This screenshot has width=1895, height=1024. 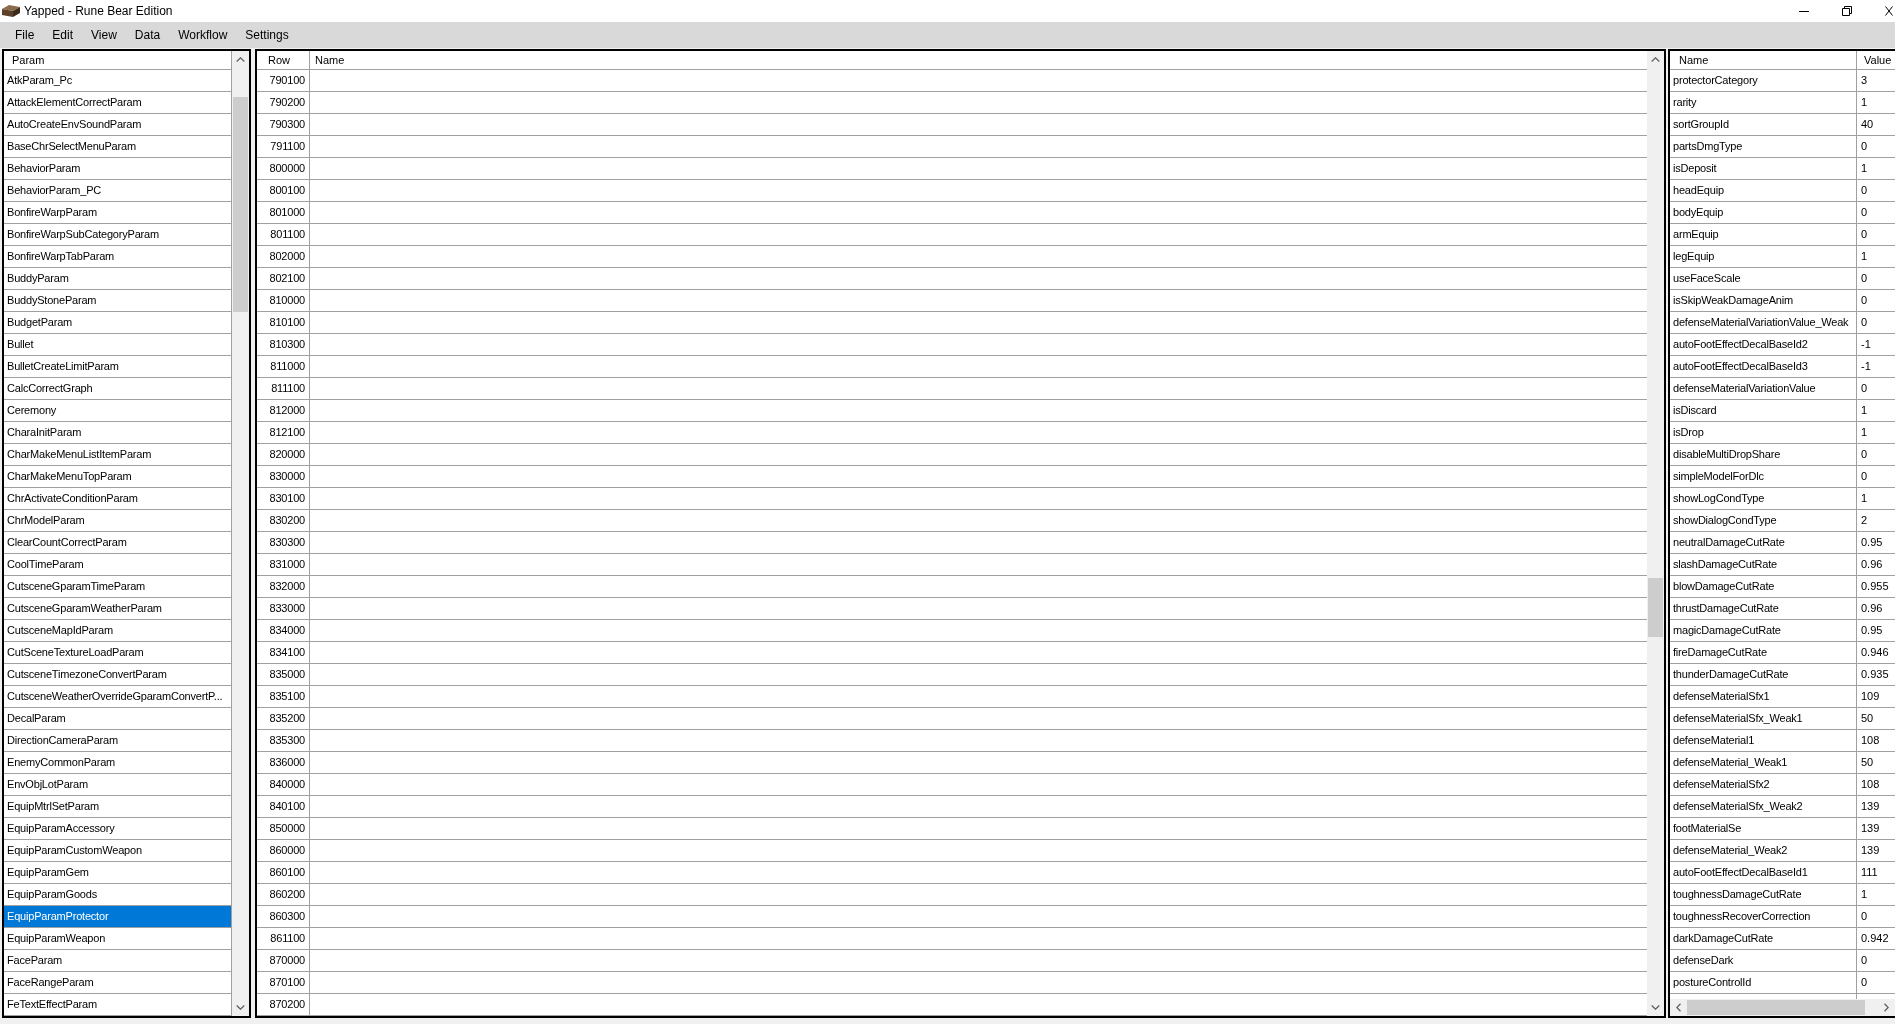 I want to click on param-list-item: EquipParamCustomWeapon, so click(x=118, y=851).